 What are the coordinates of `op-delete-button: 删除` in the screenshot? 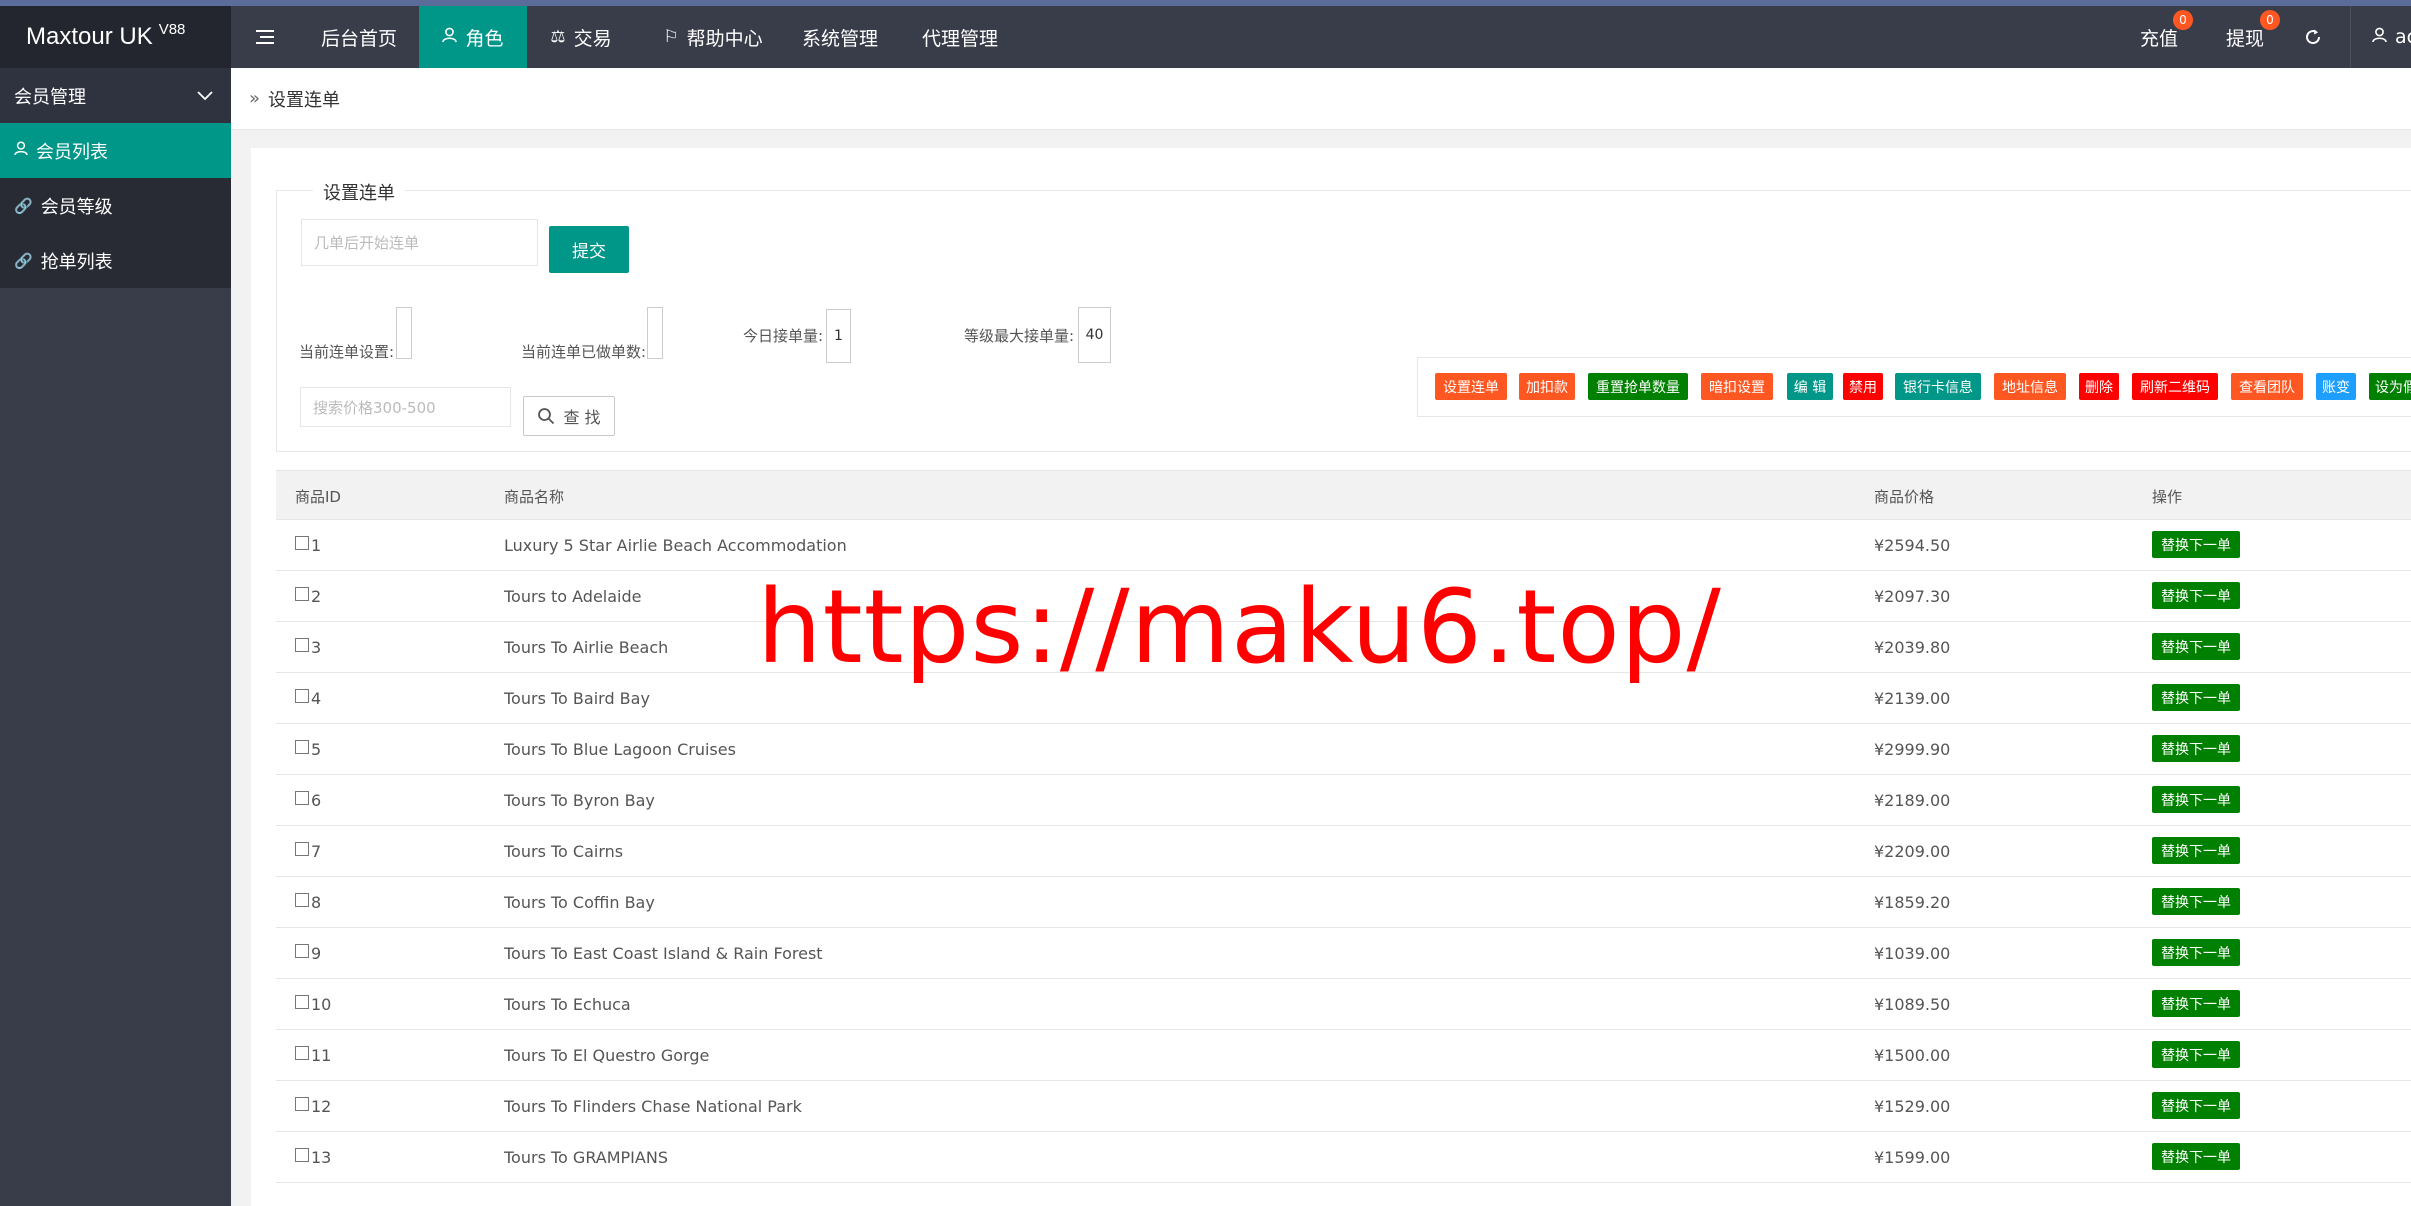 It's located at (2099, 386).